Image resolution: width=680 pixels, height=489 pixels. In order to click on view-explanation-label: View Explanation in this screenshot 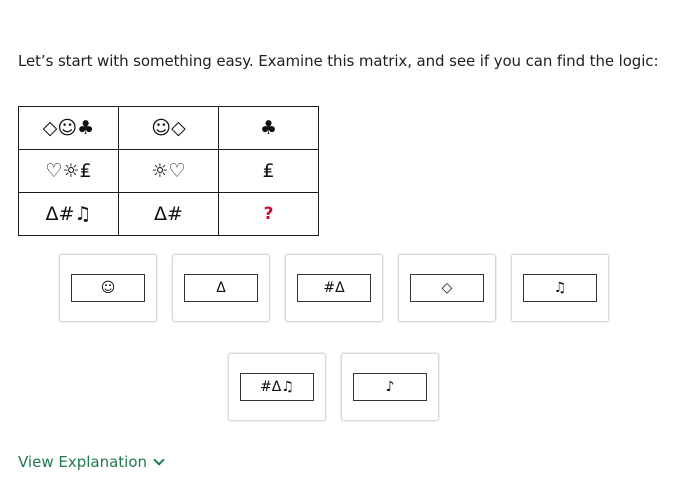, I will do `click(83, 462)`.